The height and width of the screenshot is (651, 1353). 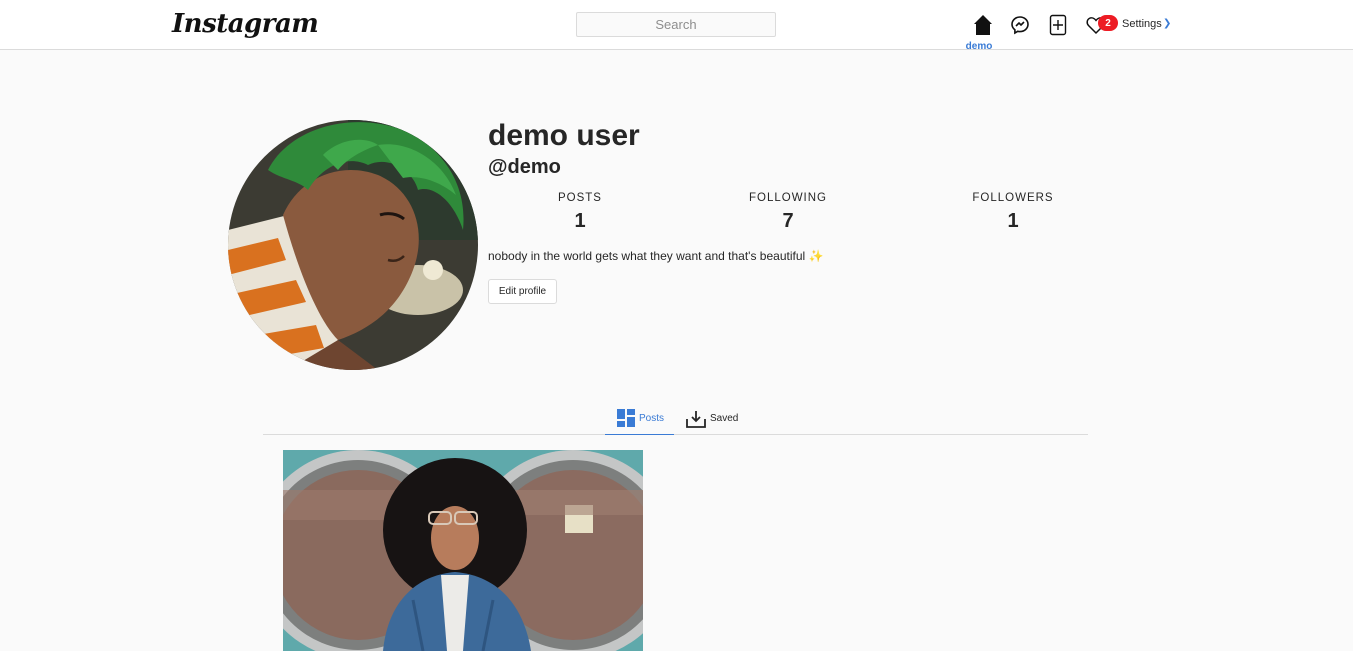 I want to click on instagram-logo: Instagram, so click(x=245, y=24).